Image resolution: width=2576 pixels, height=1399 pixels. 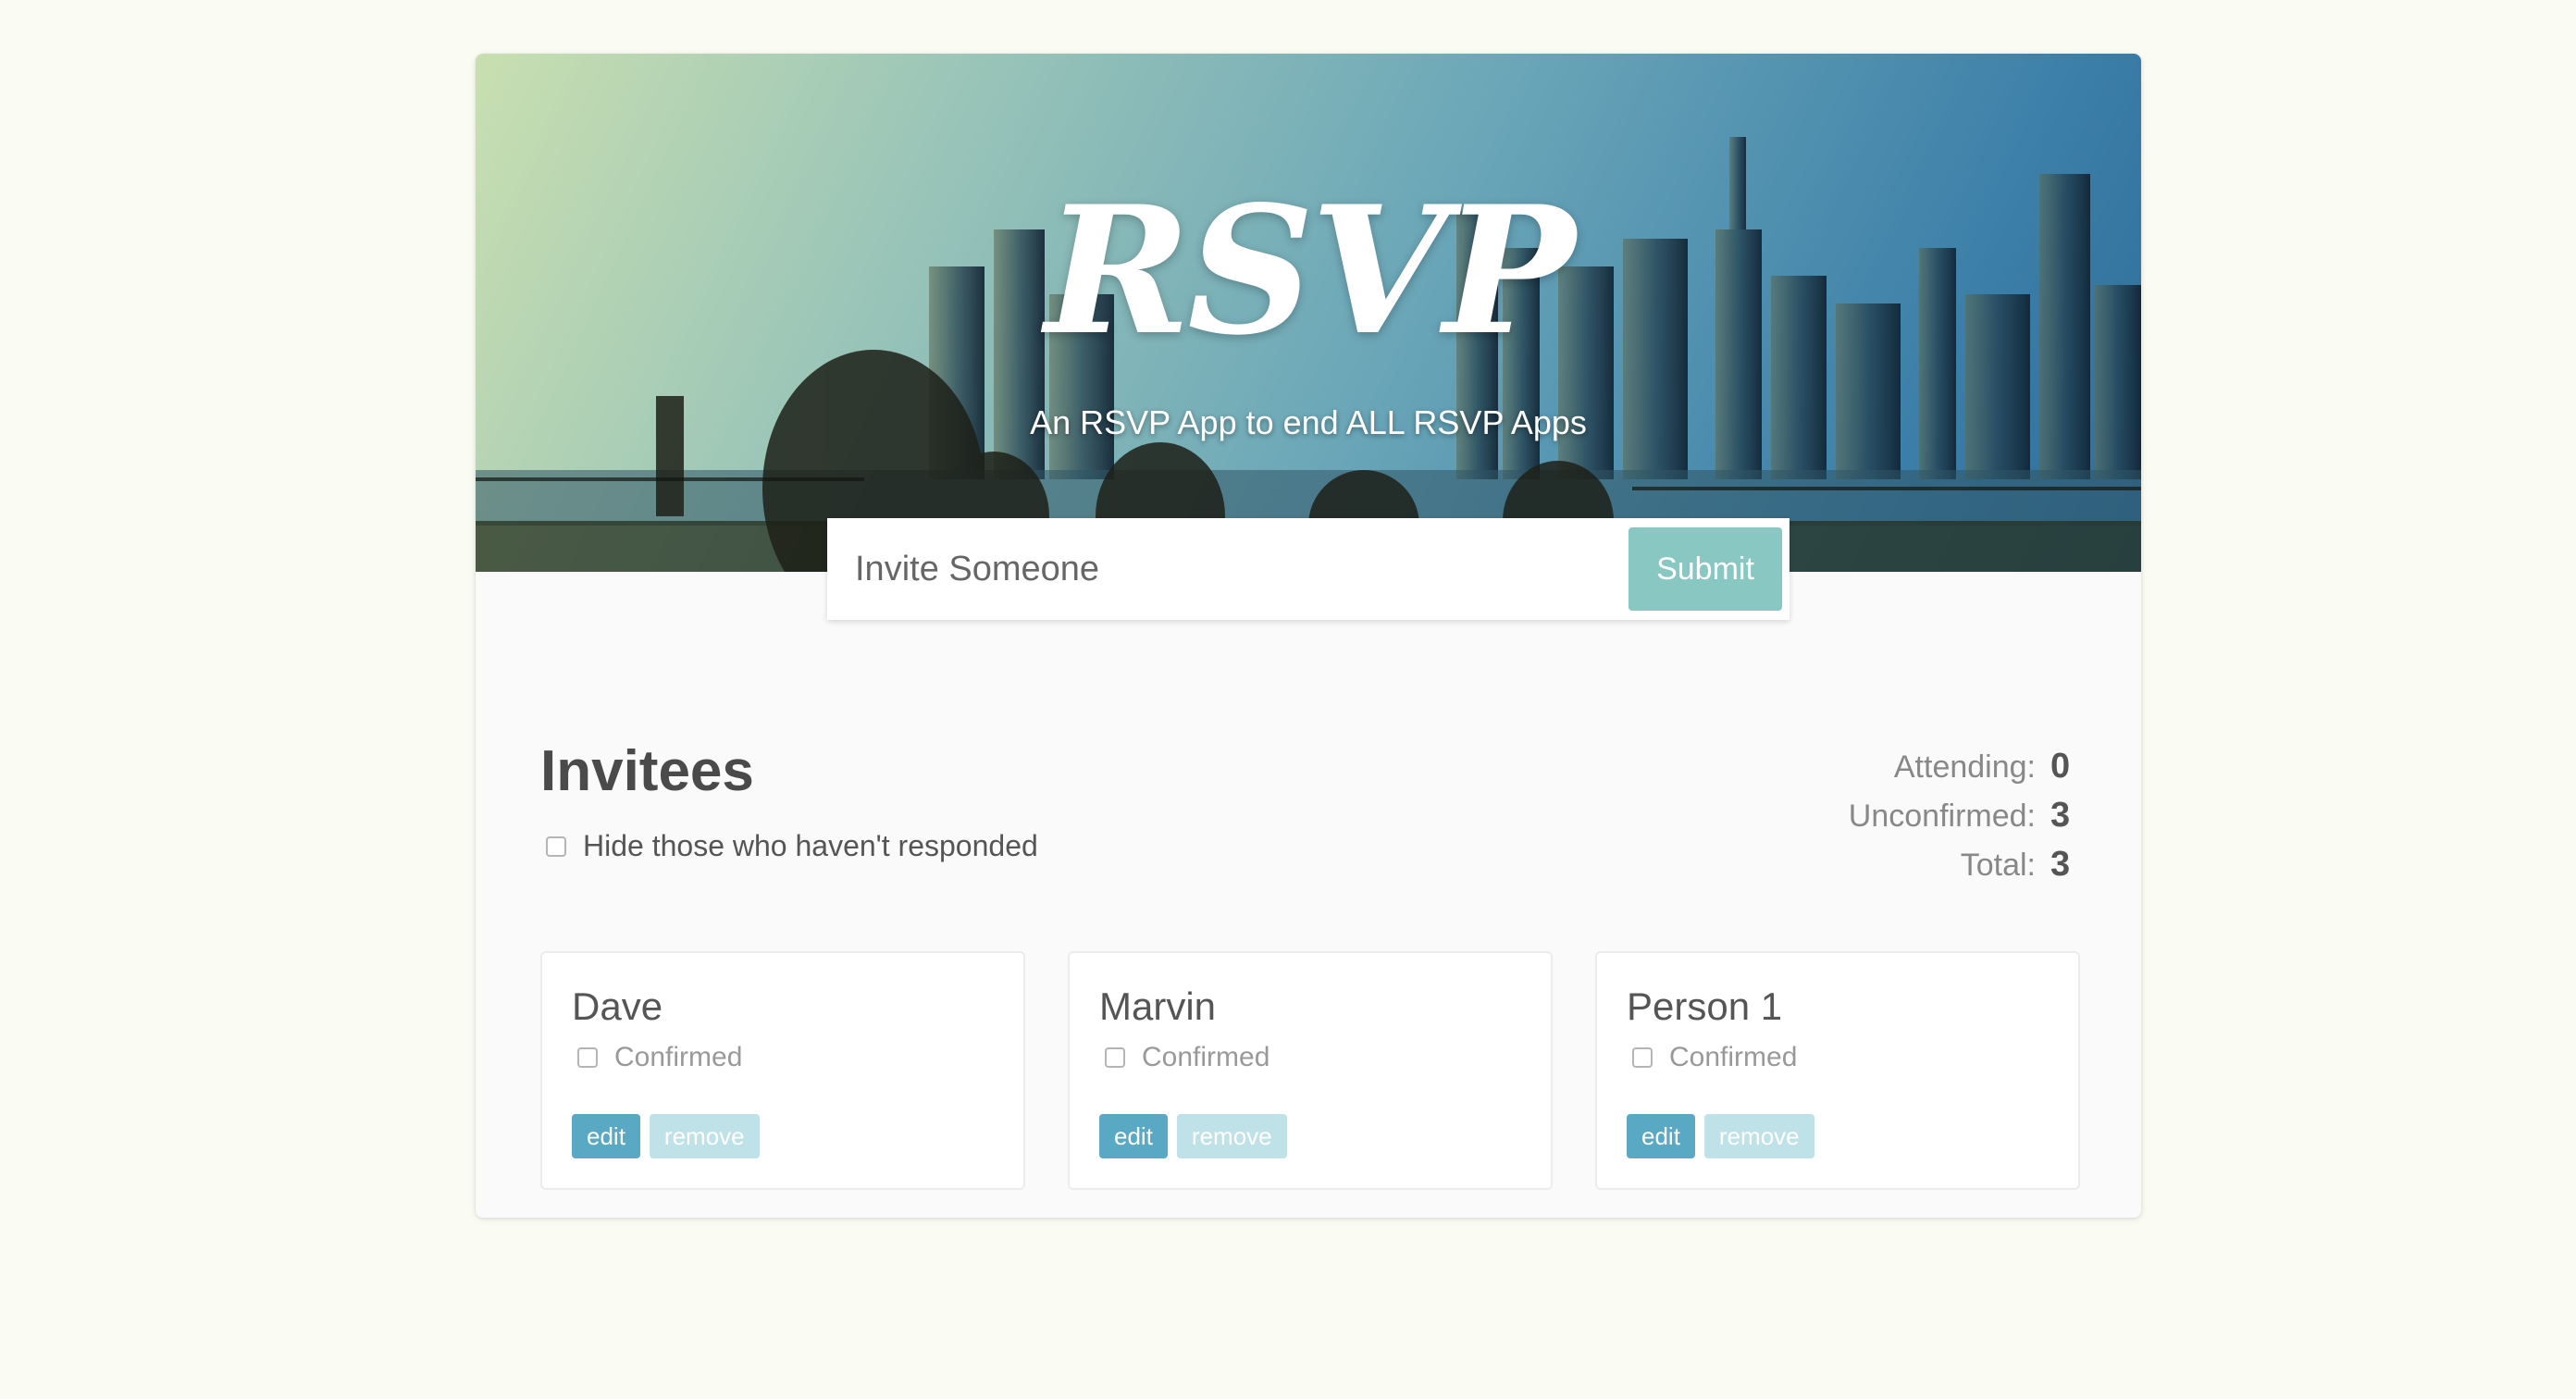 I want to click on app-subtitle: An RSVP App to end ALL RSVP Apps, so click(x=1309, y=422).